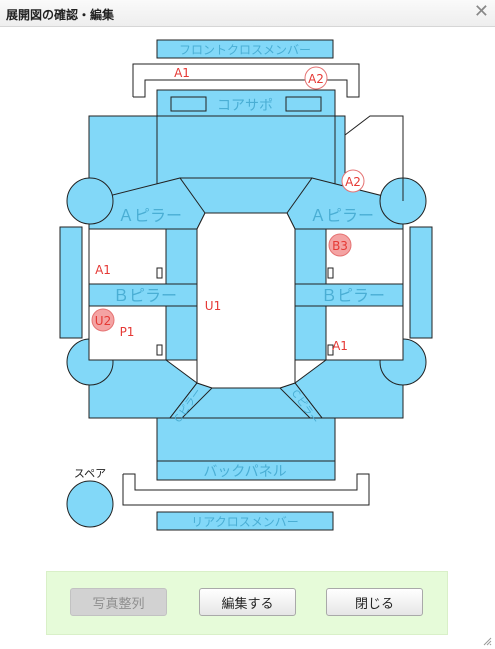  I want to click on side-sill-left, so click(71, 282).